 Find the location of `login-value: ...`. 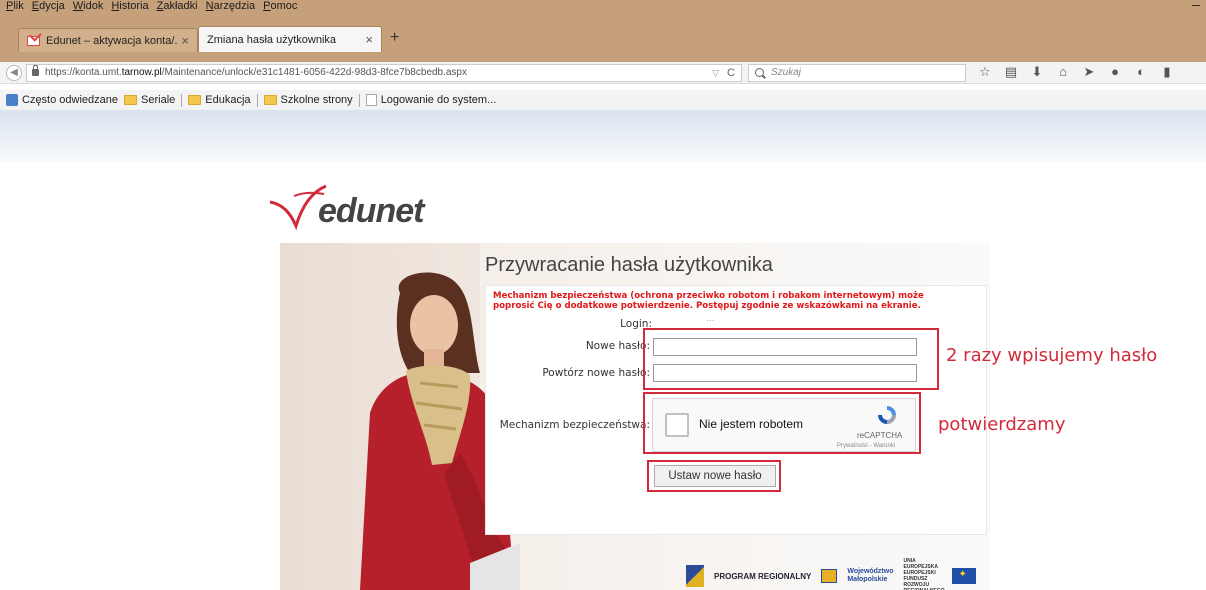

login-value: ... is located at coordinates (710, 319).